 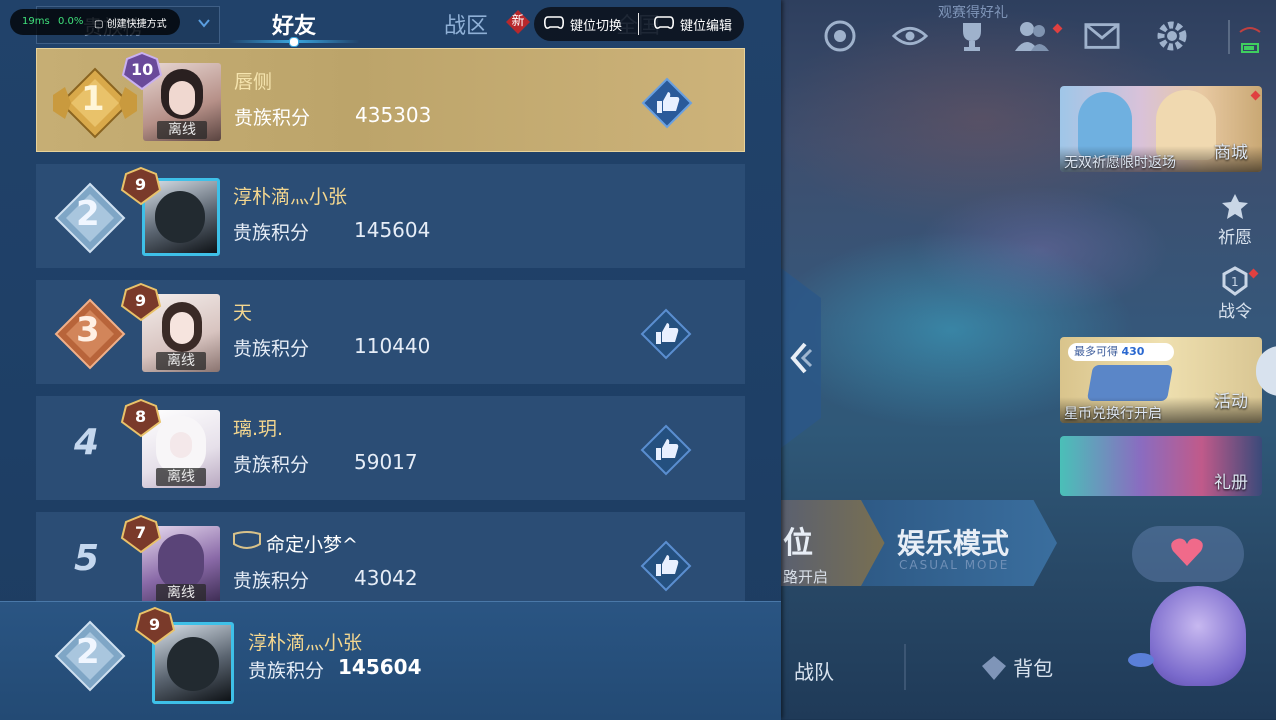 I want to click on rank-number: 2, so click(x=88, y=652).